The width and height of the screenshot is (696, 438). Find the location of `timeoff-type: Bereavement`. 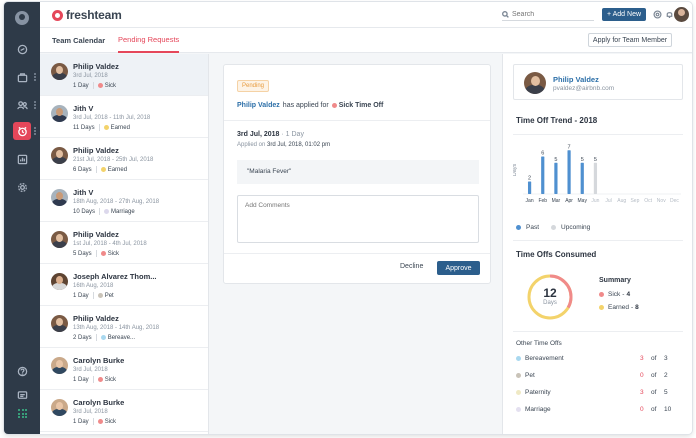

timeoff-type: Bereavement is located at coordinates (540, 358).